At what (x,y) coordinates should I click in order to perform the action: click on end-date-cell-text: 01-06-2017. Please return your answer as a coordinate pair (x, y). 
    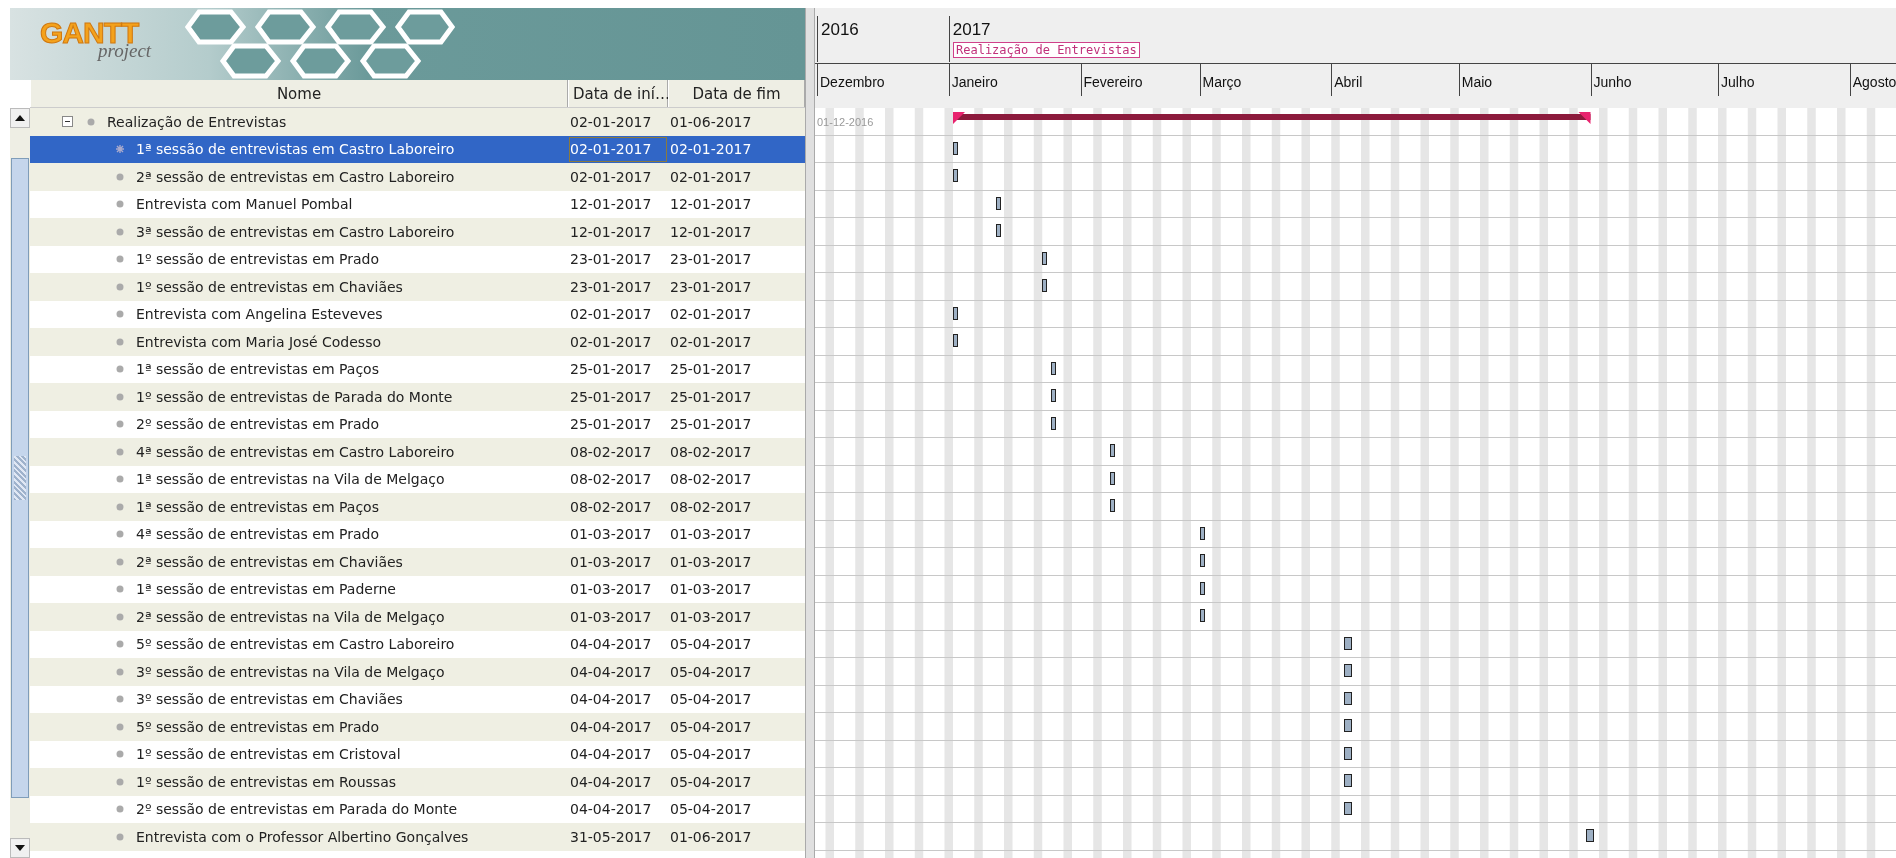
    Looking at the image, I should click on (711, 122).